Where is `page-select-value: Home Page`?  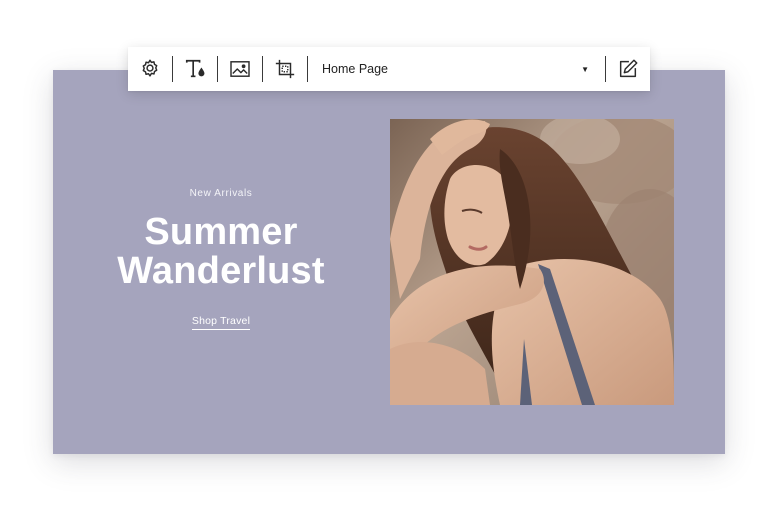 page-select-value: Home Page is located at coordinates (355, 69).